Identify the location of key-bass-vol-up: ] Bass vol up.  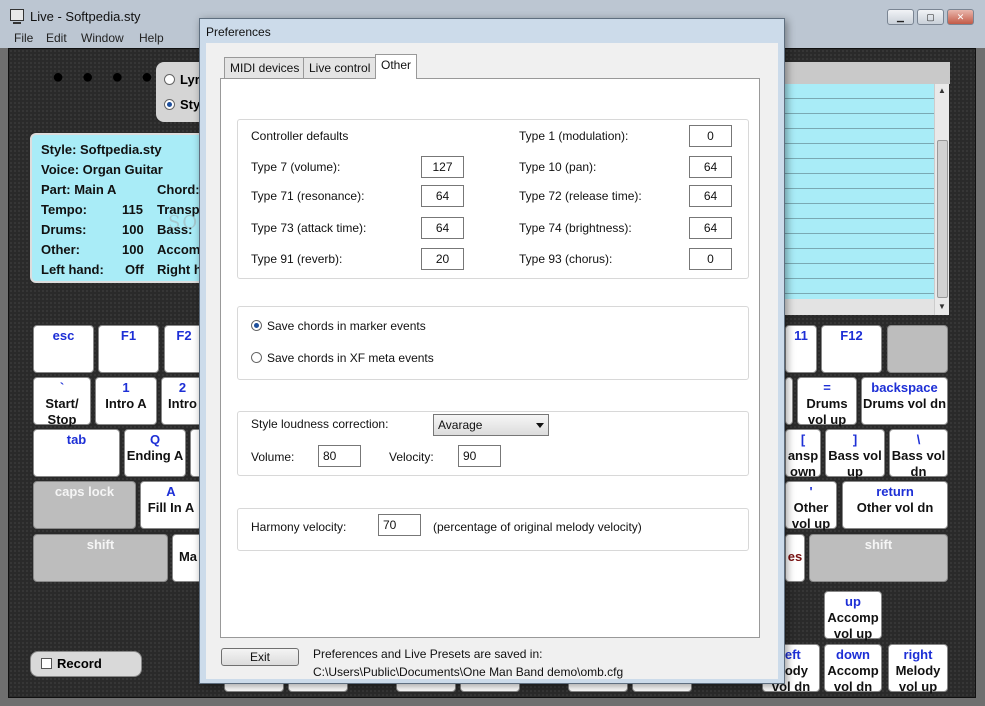
(855, 454).